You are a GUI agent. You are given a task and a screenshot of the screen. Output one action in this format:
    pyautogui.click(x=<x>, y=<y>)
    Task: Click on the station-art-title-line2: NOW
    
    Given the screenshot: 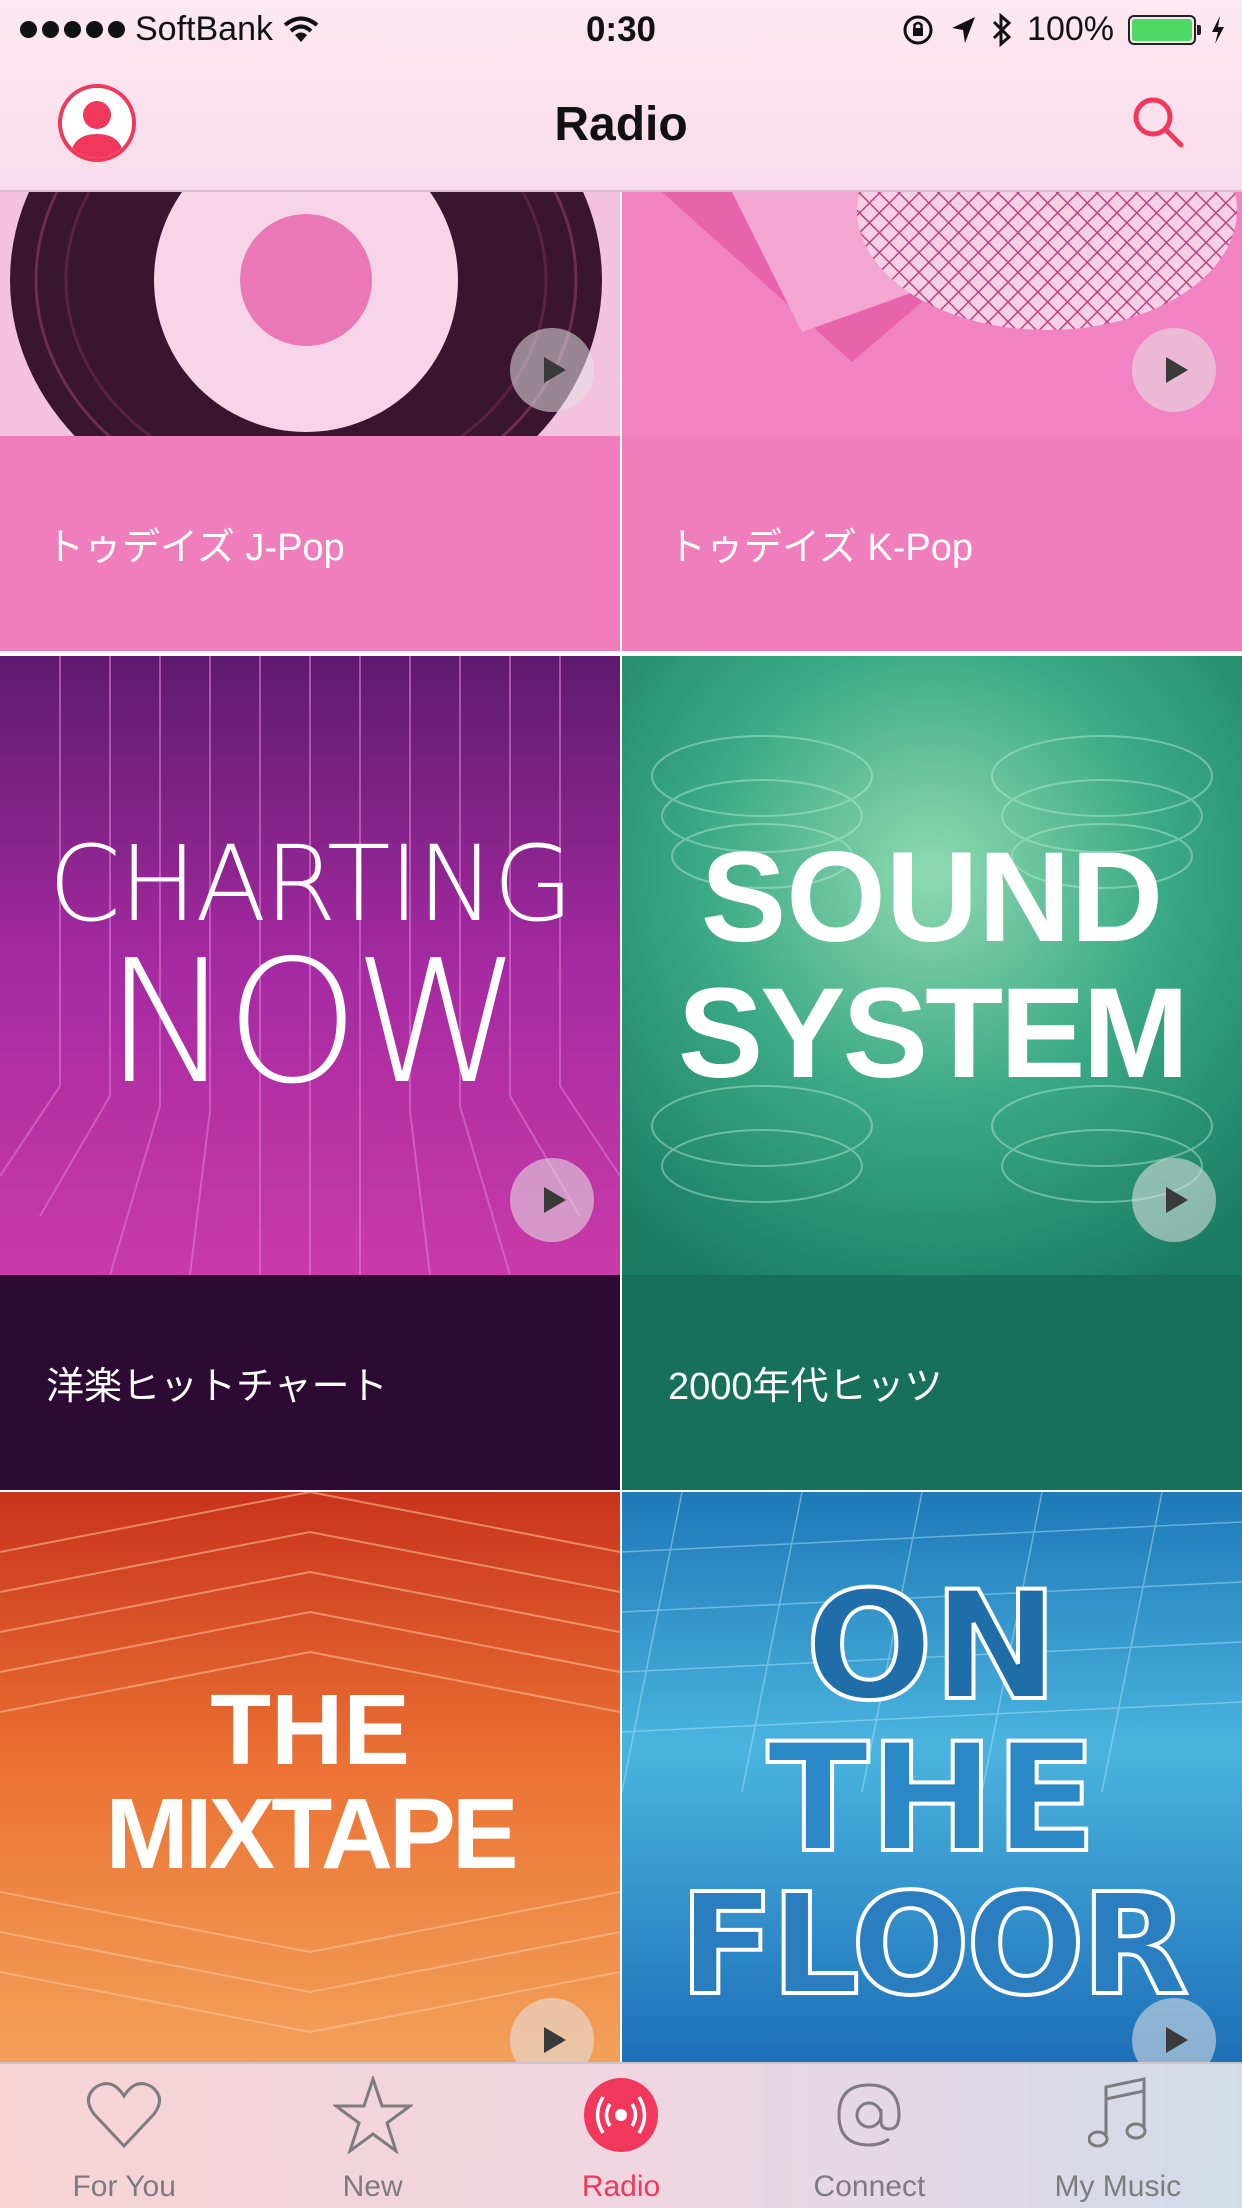 What is the action you would take?
    pyautogui.click(x=312, y=1023)
    